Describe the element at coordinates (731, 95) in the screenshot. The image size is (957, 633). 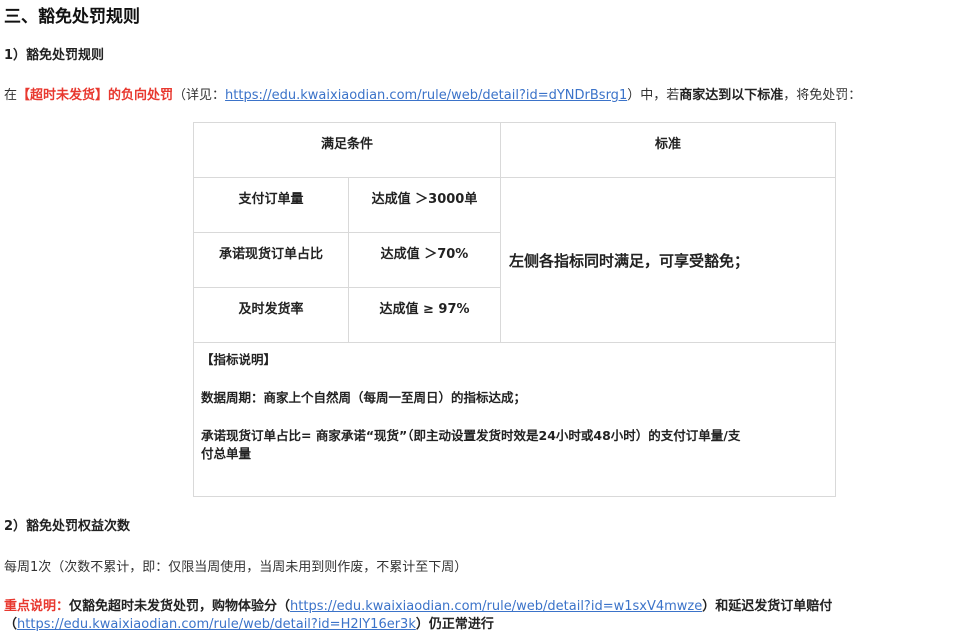
I see `intro-bold-text: 商家达到以下标准` at that location.